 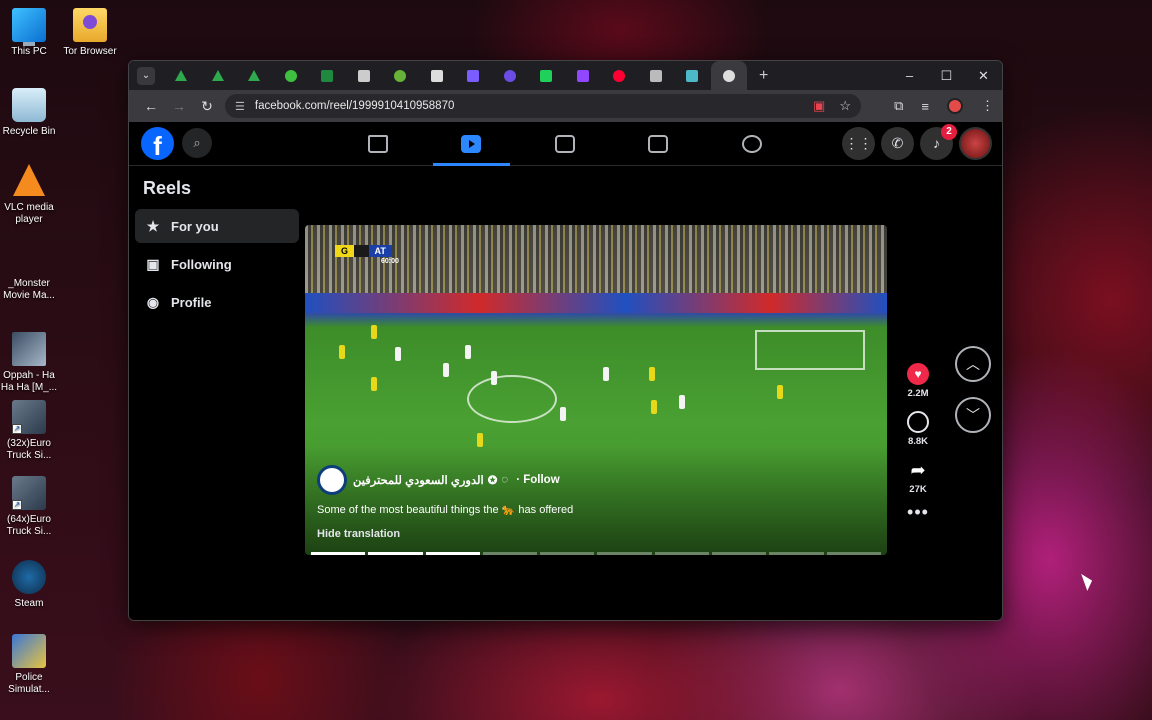 What do you see at coordinates (918, 422) in the screenshot?
I see `comment-icon` at bounding box center [918, 422].